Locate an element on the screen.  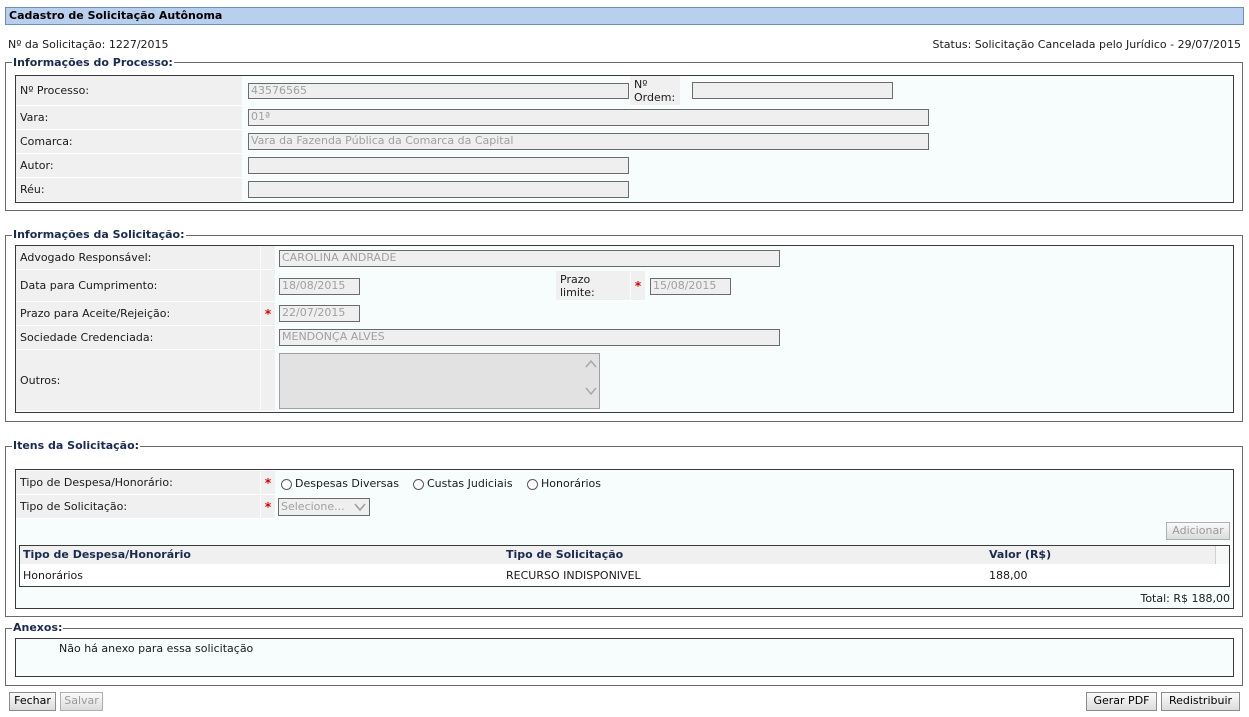
tipo-despesa-required: * is located at coordinates (268, 483).